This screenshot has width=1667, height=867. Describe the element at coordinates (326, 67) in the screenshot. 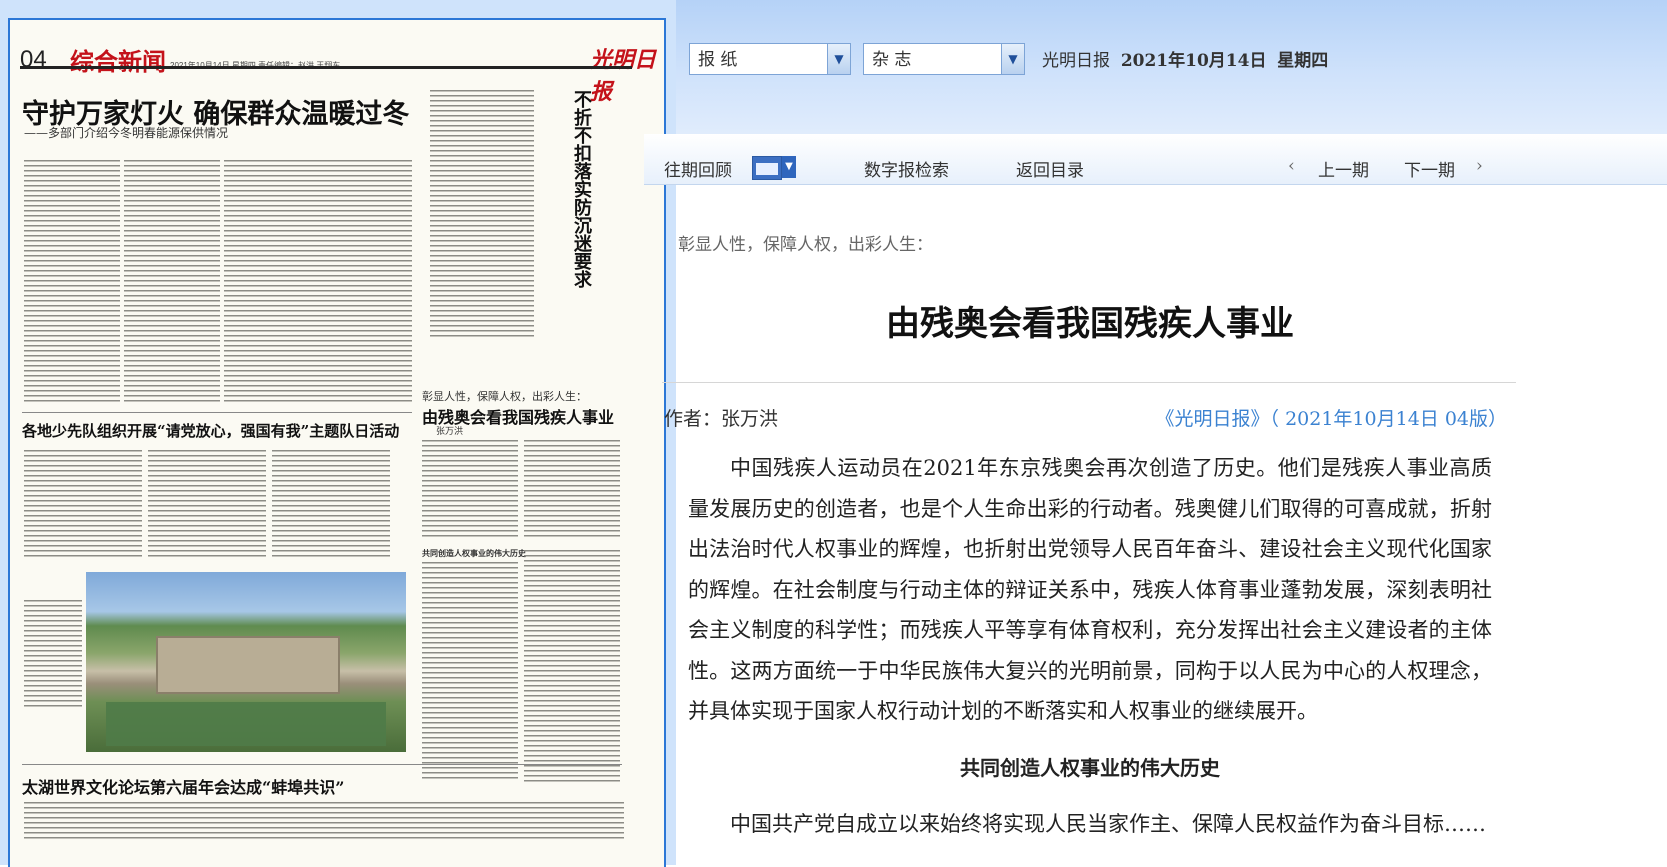

I see `masthead-rule` at that location.